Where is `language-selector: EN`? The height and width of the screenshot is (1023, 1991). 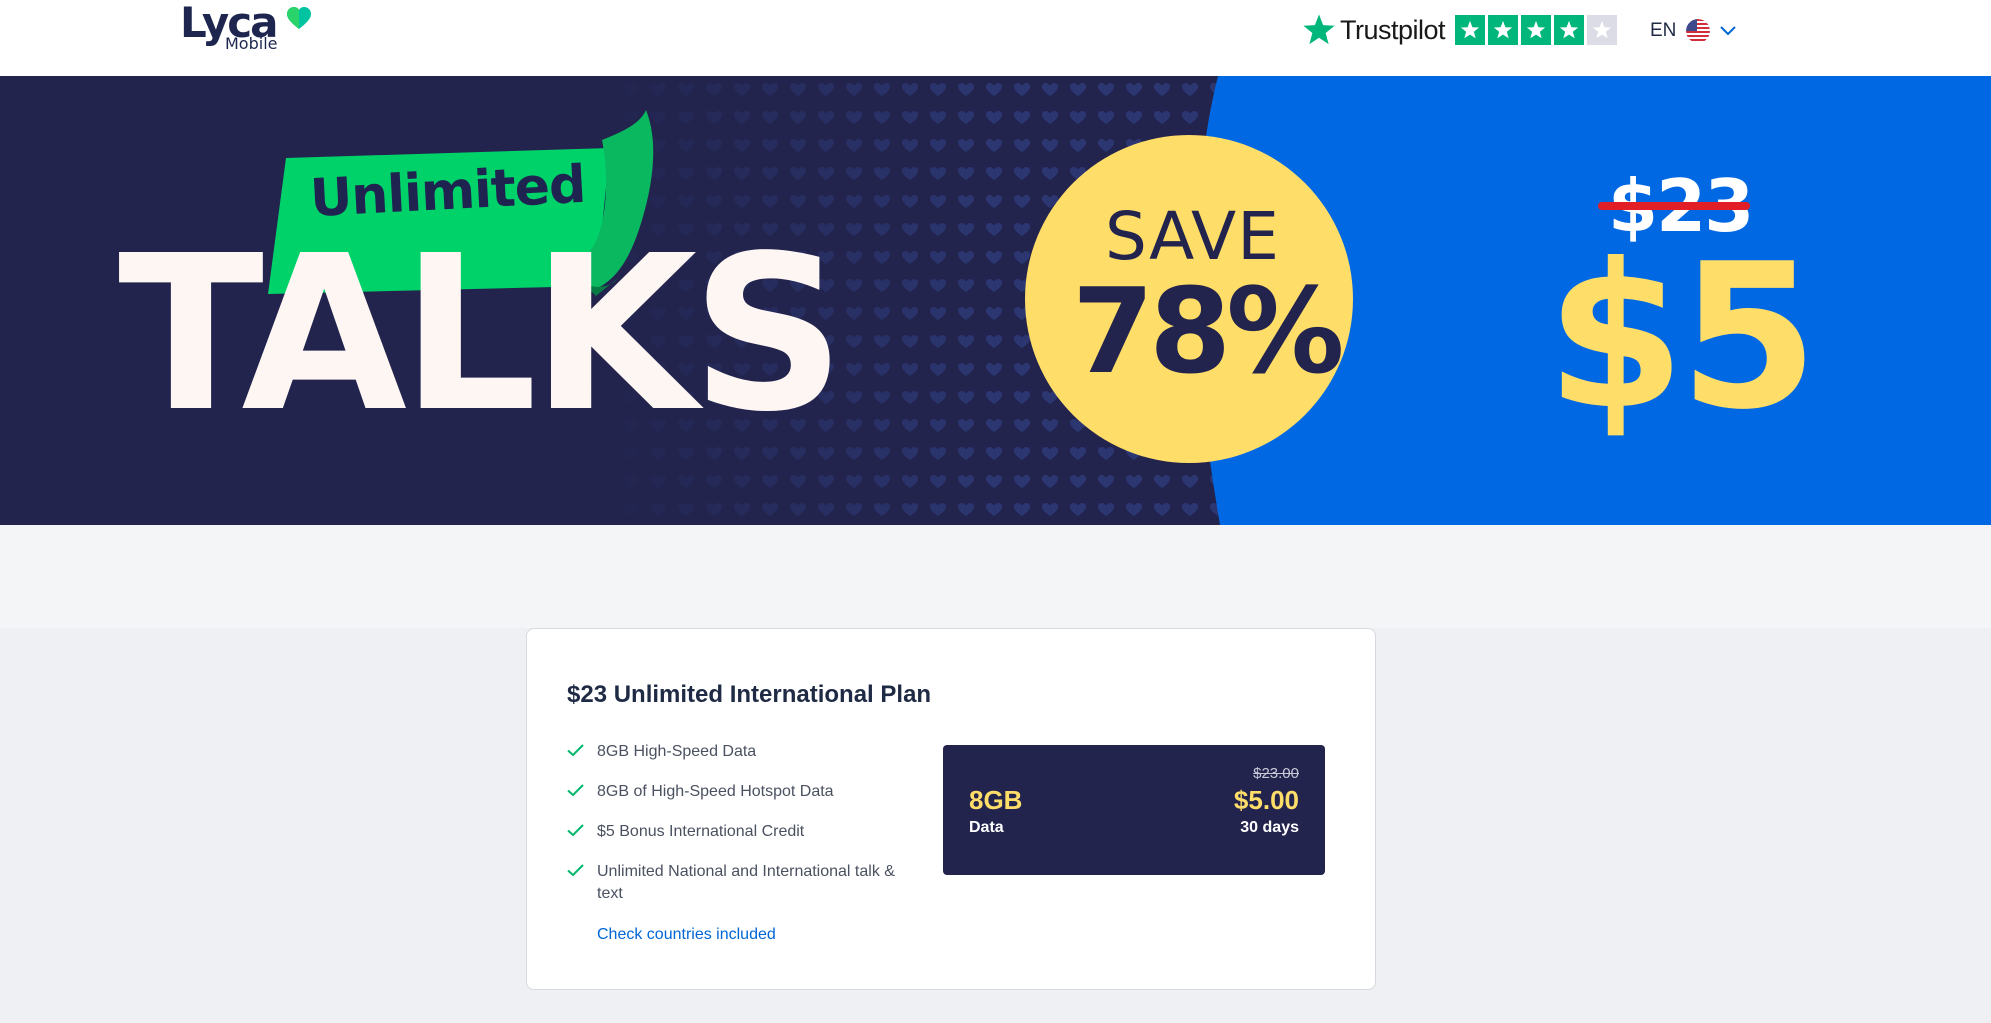 language-selector: EN is located at coordinates (1693, 31).